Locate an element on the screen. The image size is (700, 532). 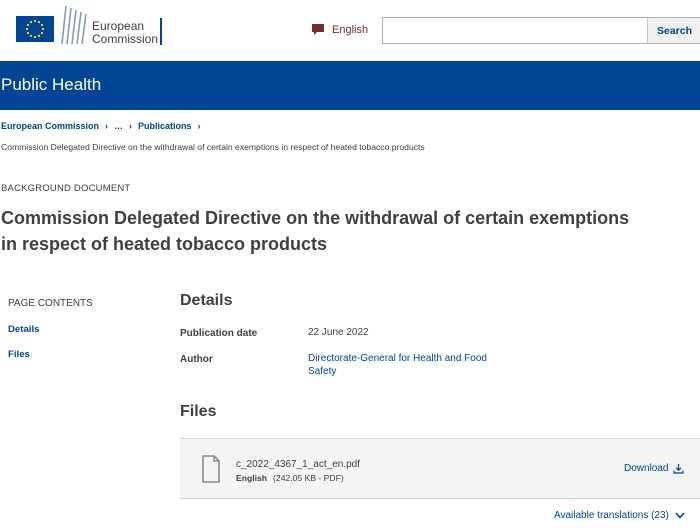
publication-date-label: Publication date is located at coordinates (219, 333).